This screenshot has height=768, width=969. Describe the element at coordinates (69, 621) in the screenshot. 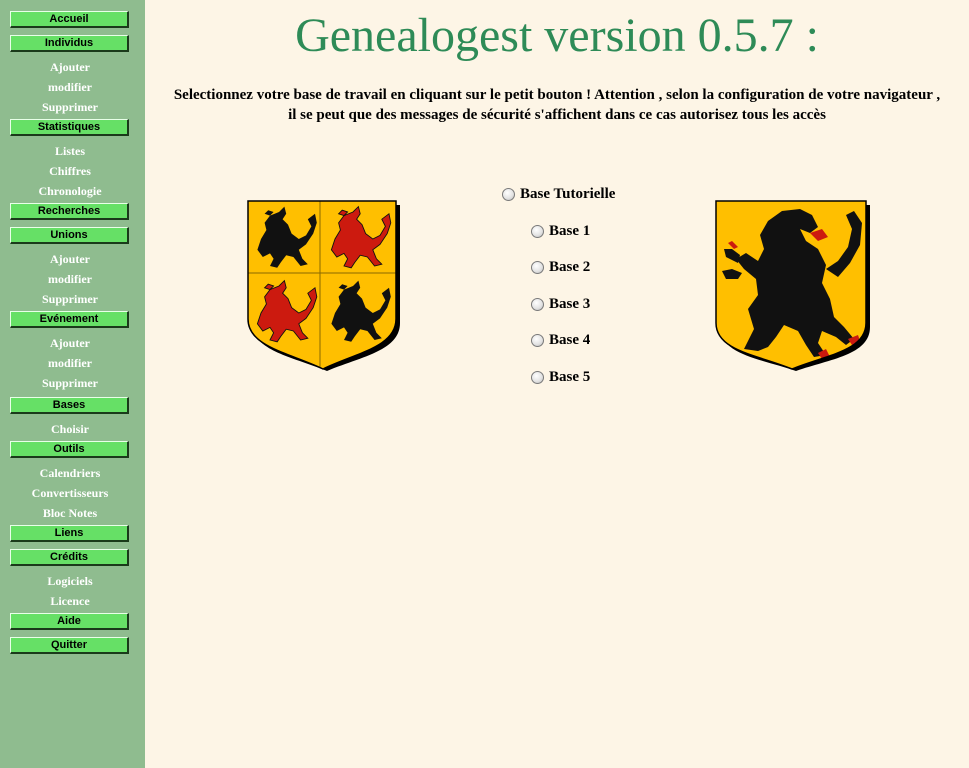

I see `nav-button-aide: Aide` at that location.